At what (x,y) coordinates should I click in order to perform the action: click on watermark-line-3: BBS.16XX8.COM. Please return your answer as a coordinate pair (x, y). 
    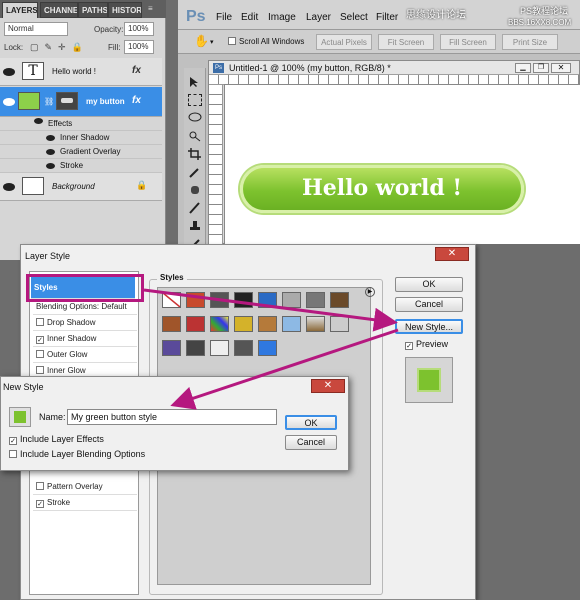
    Looking at the image, I should click on (540, 22).